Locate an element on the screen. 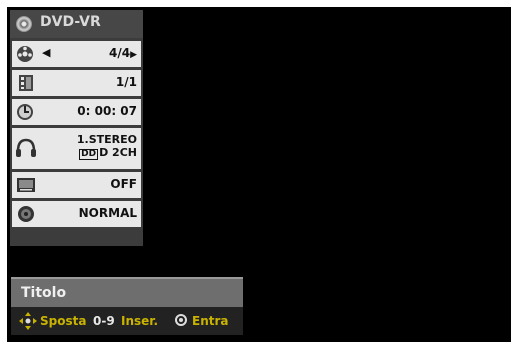 The width and height of the screenshot is (518, 349). arrow-right-icon: ▶ is located at coordinates (133, 55).